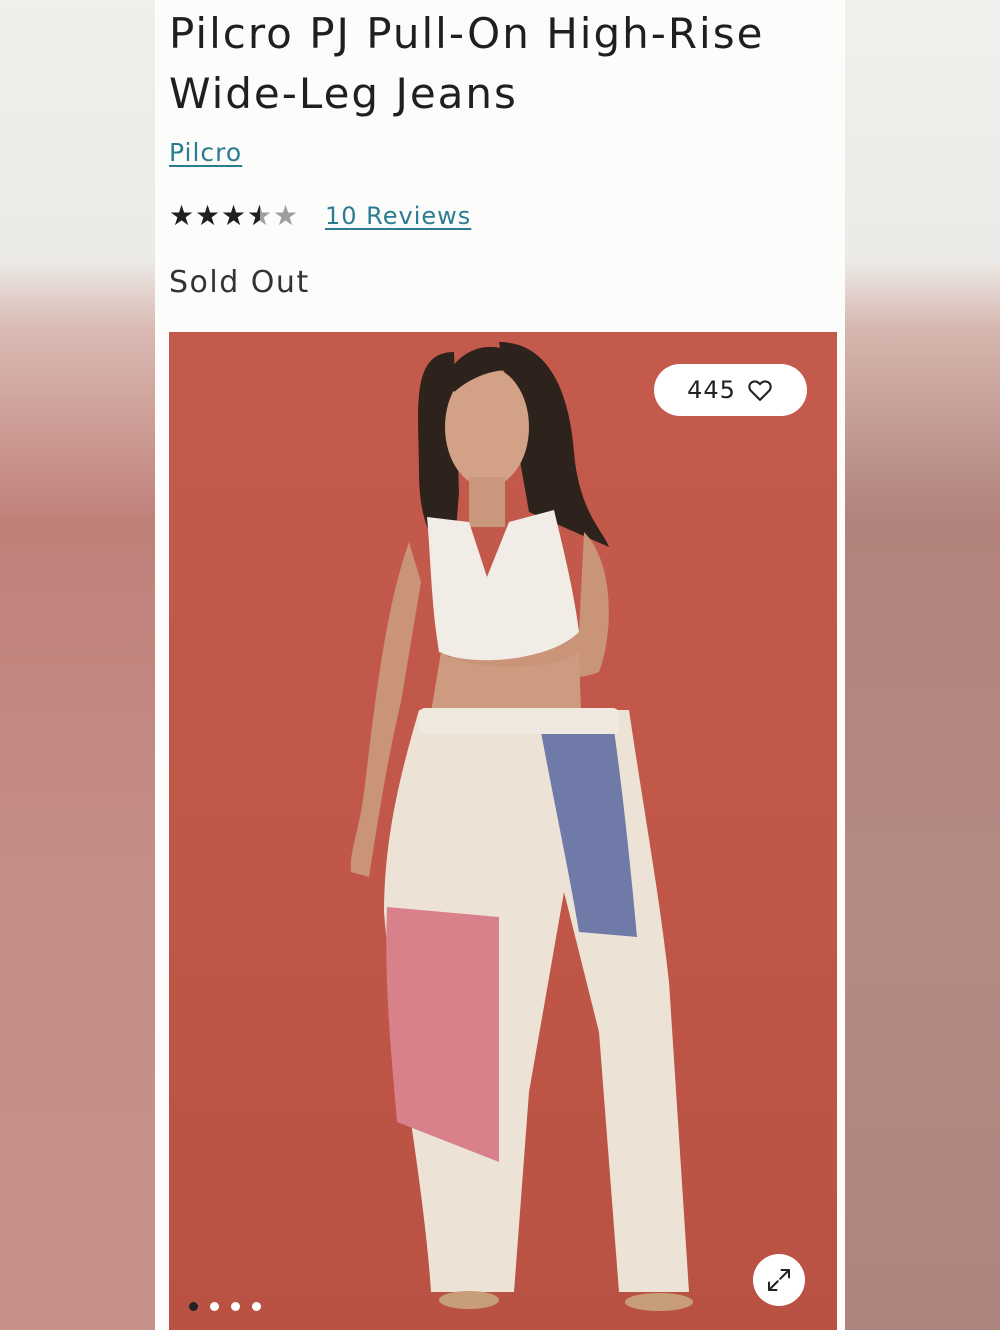 The image size is (1000, 1330). I want to click on like-button: 445, so click(730, 390).